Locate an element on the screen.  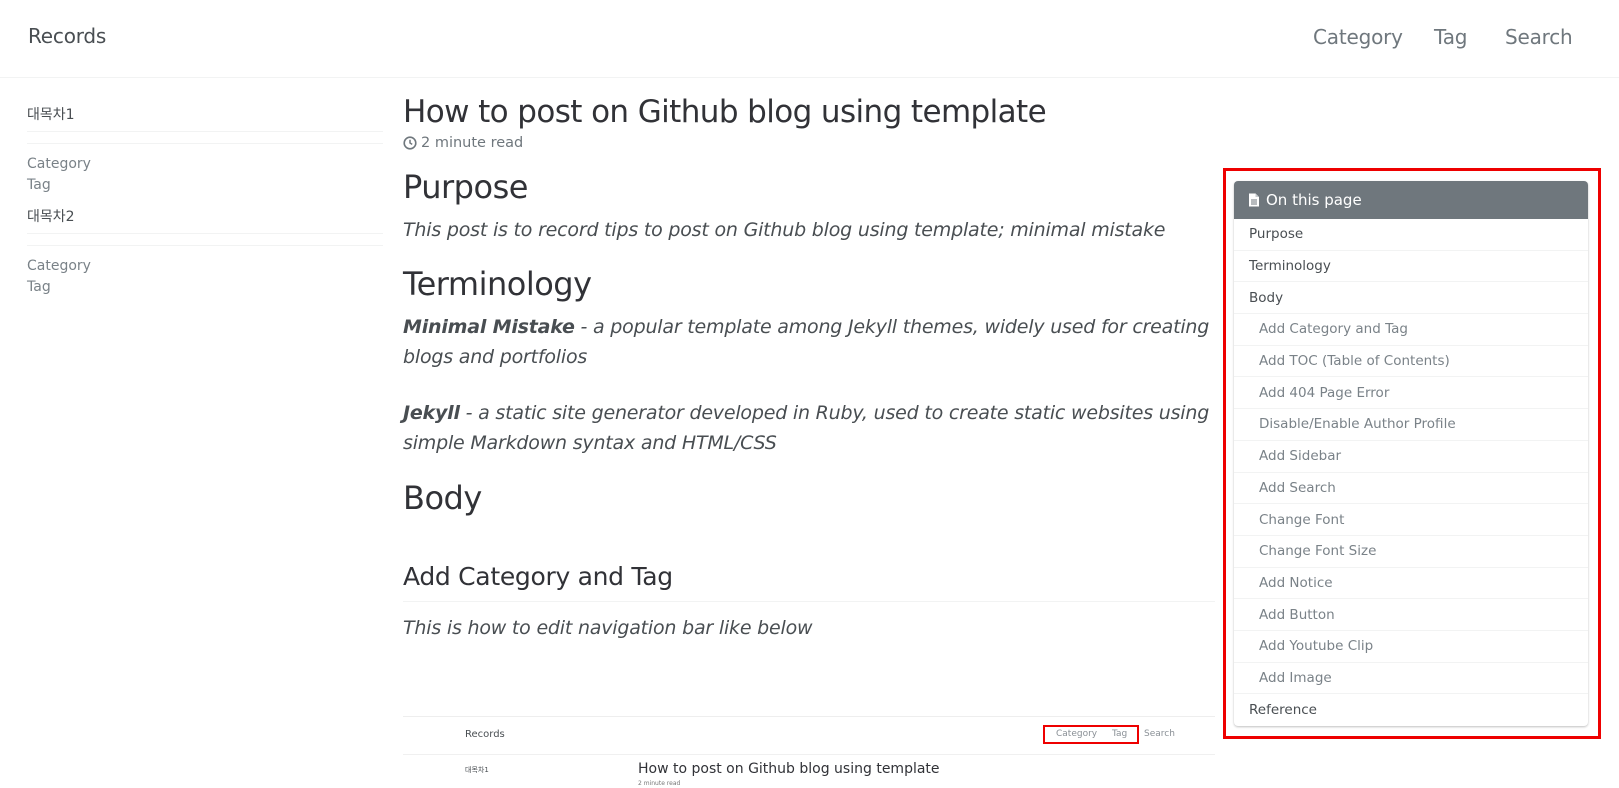
toc-item-add-sidebar: Add Sidebar is located at coordinates (1411, 457).